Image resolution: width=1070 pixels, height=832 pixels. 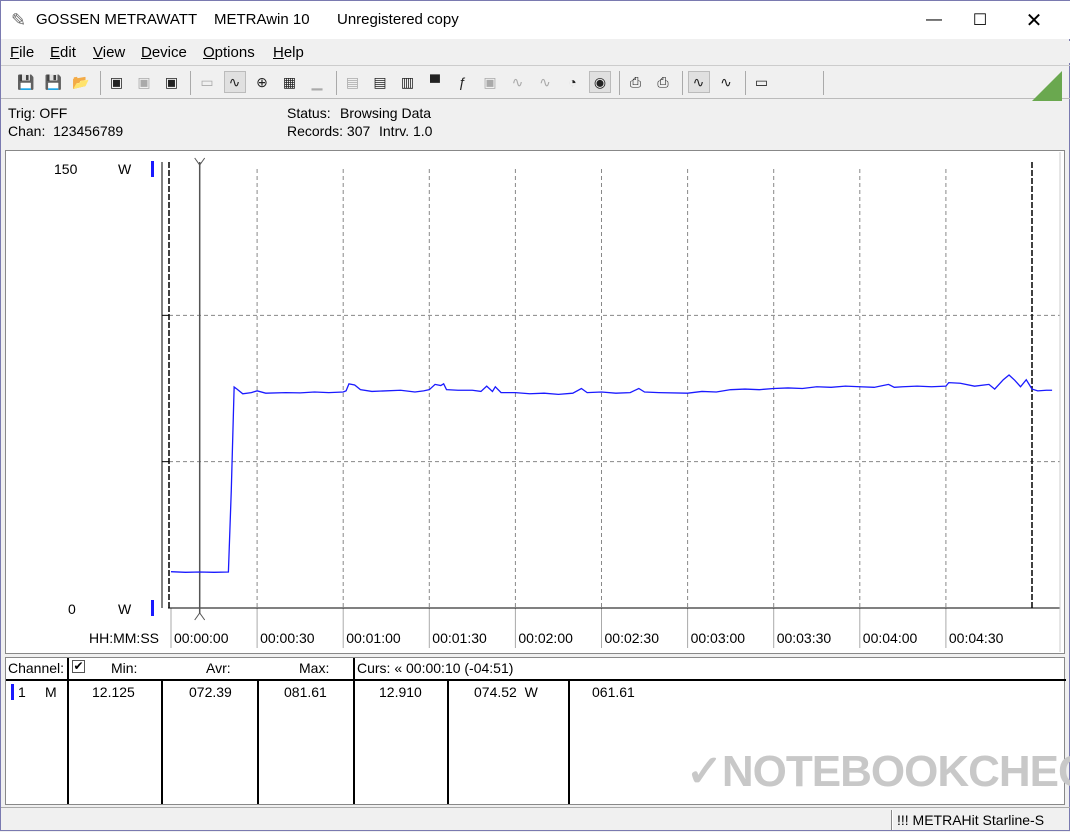 What do you see at coordinates (435, 668) in the screenshot?
I see `header-cursor: Curs: « 00:00:10 (-04:51)` at bounding box center [435, 668].